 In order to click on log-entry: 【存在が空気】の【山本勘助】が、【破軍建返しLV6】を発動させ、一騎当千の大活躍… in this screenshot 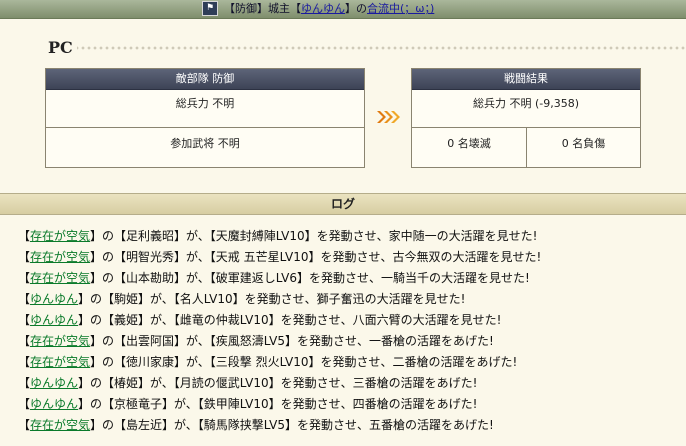, I will do `click(274, 278)`.